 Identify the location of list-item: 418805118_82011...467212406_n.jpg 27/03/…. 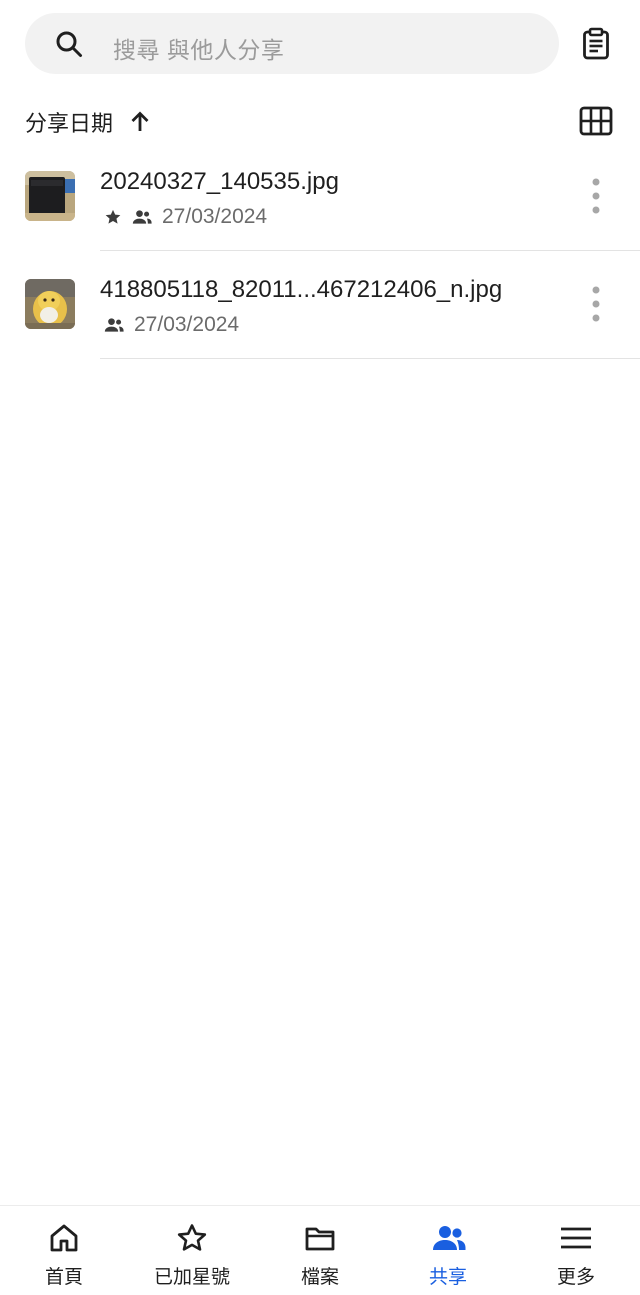
(320, 305).